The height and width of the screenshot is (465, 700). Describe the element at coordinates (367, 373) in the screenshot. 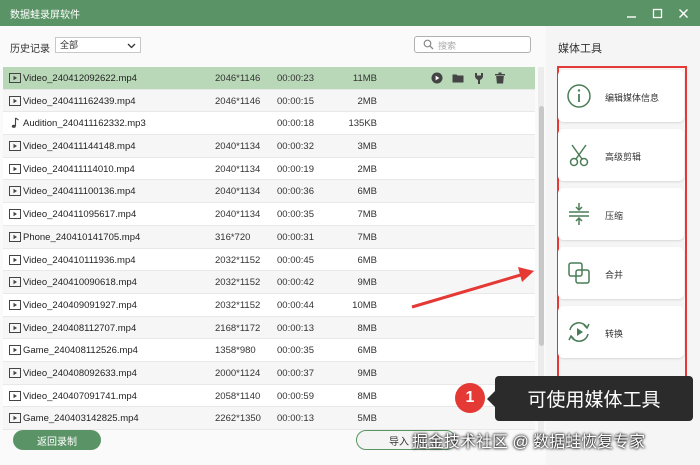

I see `file-size: 9MB` at that location.